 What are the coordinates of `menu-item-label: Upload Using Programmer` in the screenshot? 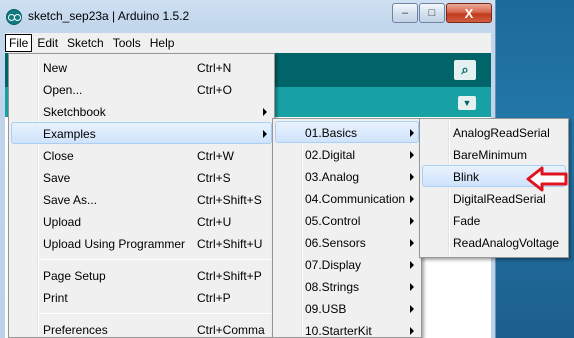 It's located at (114, 244).